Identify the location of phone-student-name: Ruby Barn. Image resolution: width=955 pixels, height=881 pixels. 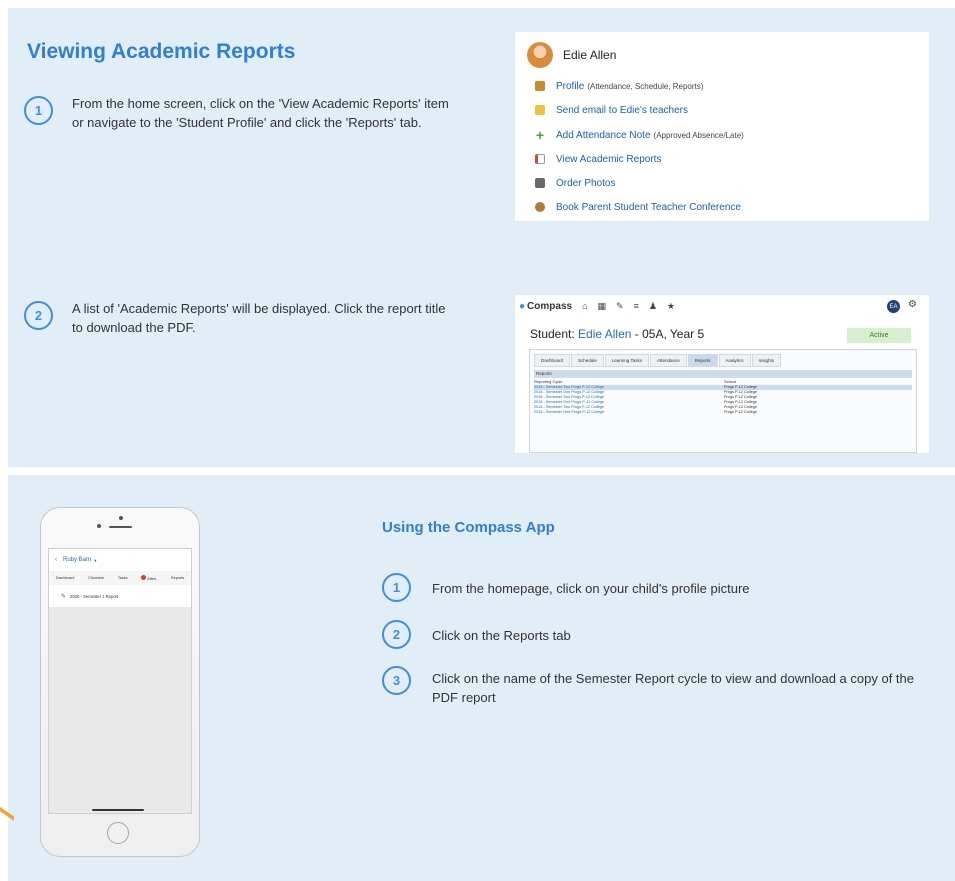
(77, 560).